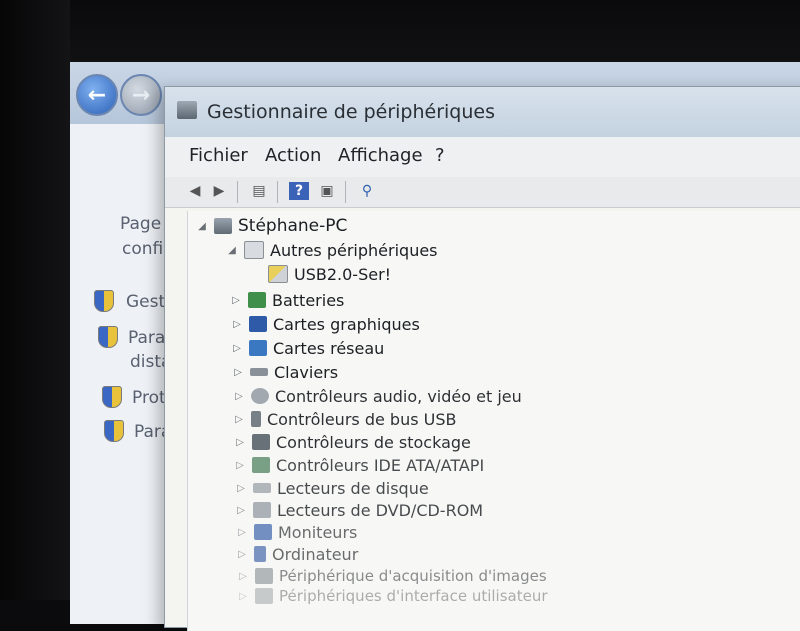 This screenshot has height=631, width=800. What do you see at coordinates (97, 95) in the screenshot?
I see `back-arrow-icon: ←` at bounding box center [97, 95].